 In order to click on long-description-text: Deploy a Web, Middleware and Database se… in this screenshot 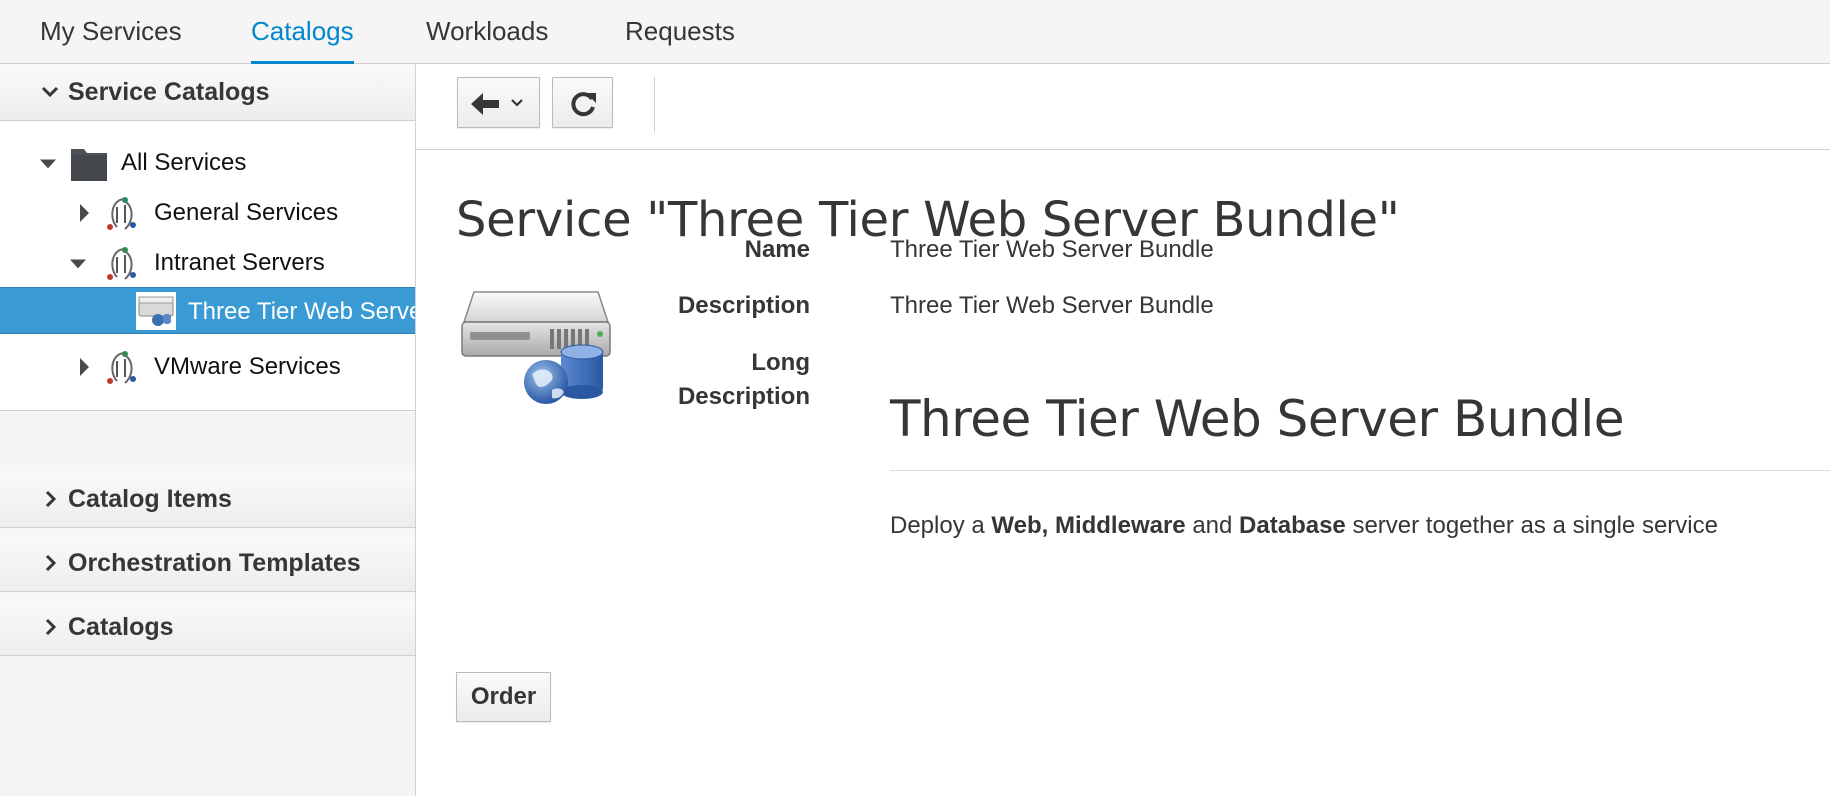, I will do `click(1304, 526)`.